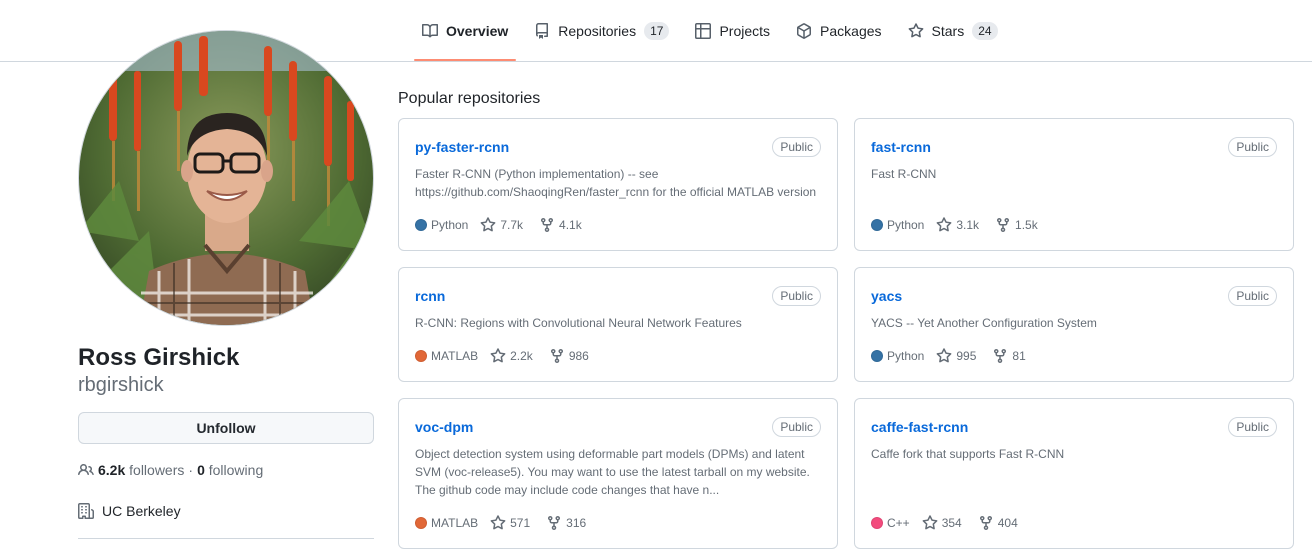  I want to click on repo-meta: MATLAB 2.2k 986, so click(510, 356).